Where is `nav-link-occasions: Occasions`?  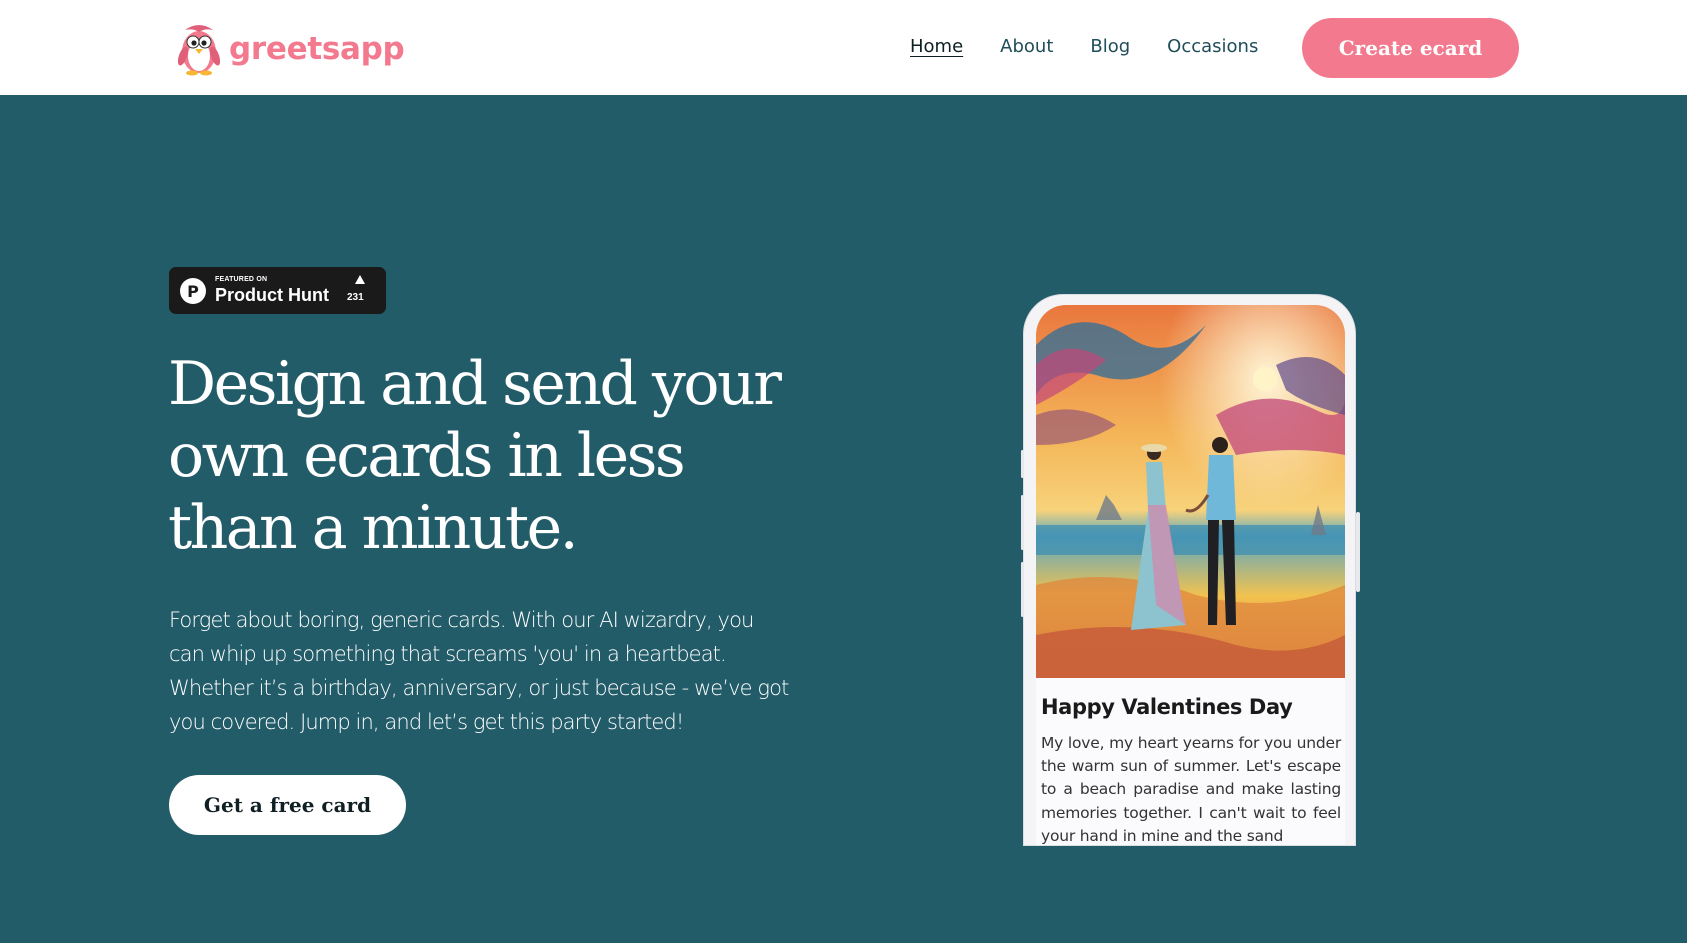 nav-link-occasions: Occasions is located at coordinates (1212, 46).